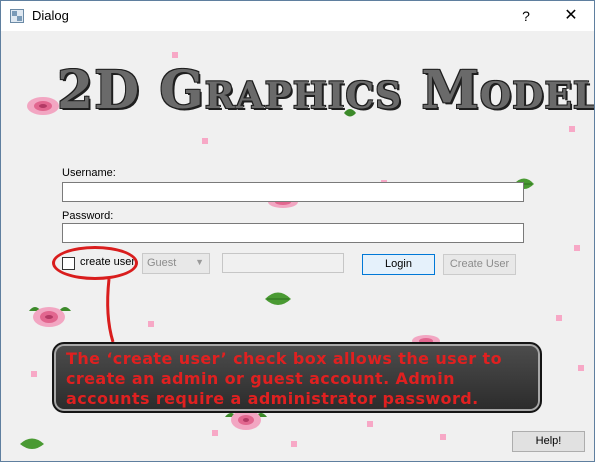 This screenshot has width=595, height=462. I want to click on username-input, so click(293, 192).